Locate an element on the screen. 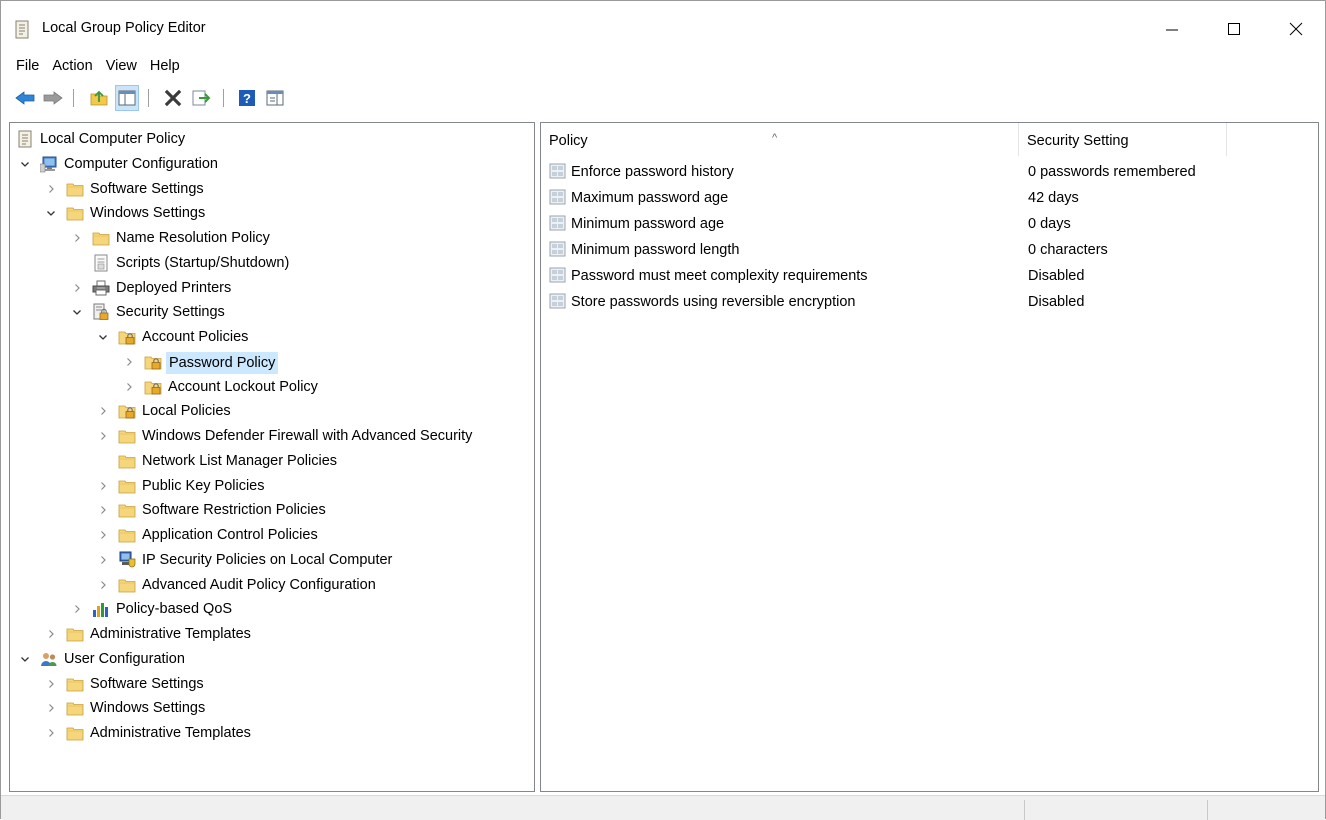 This screenshot has width=1326, height=820. tree-node: User Configuration is located at coordinates (270, 659).